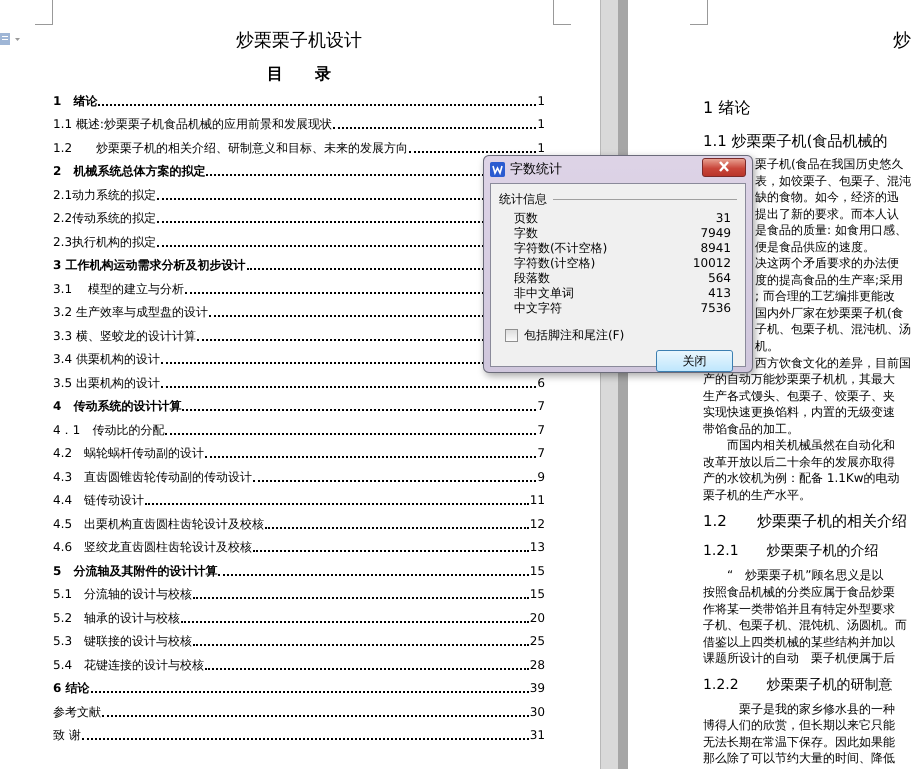 The height and width of the screenshot is (769, 913). What do you see at coordinates (135, 571) in the screenshot?
I see `toc-entry: 5 分流轴及其附件的设计计算` at bounding box center [135, 571].